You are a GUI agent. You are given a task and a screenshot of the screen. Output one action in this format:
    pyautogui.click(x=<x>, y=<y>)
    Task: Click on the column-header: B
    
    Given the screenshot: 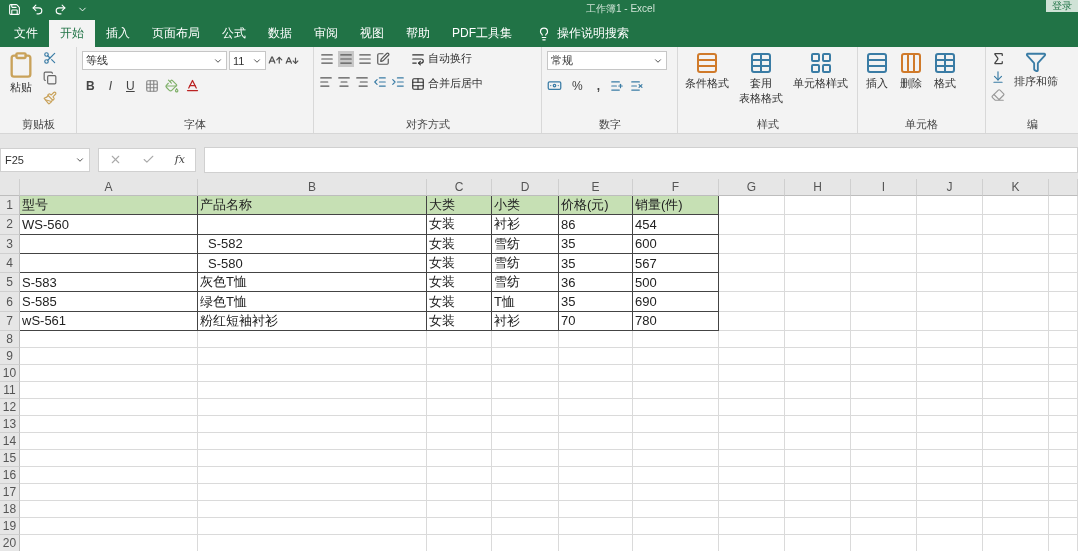 What is the action you would take?
    pyautogui.click(x=312, y=187)
    